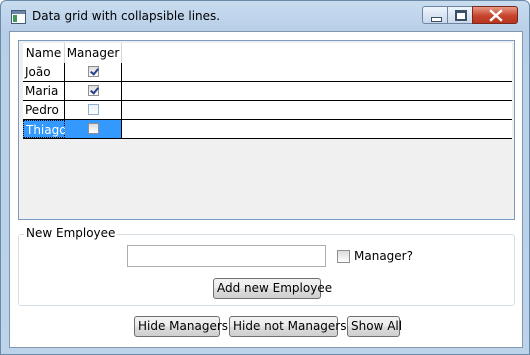 The width and height of the screenshot is (530, 355). I want to click on table-row: Maria, so click(267, 91).